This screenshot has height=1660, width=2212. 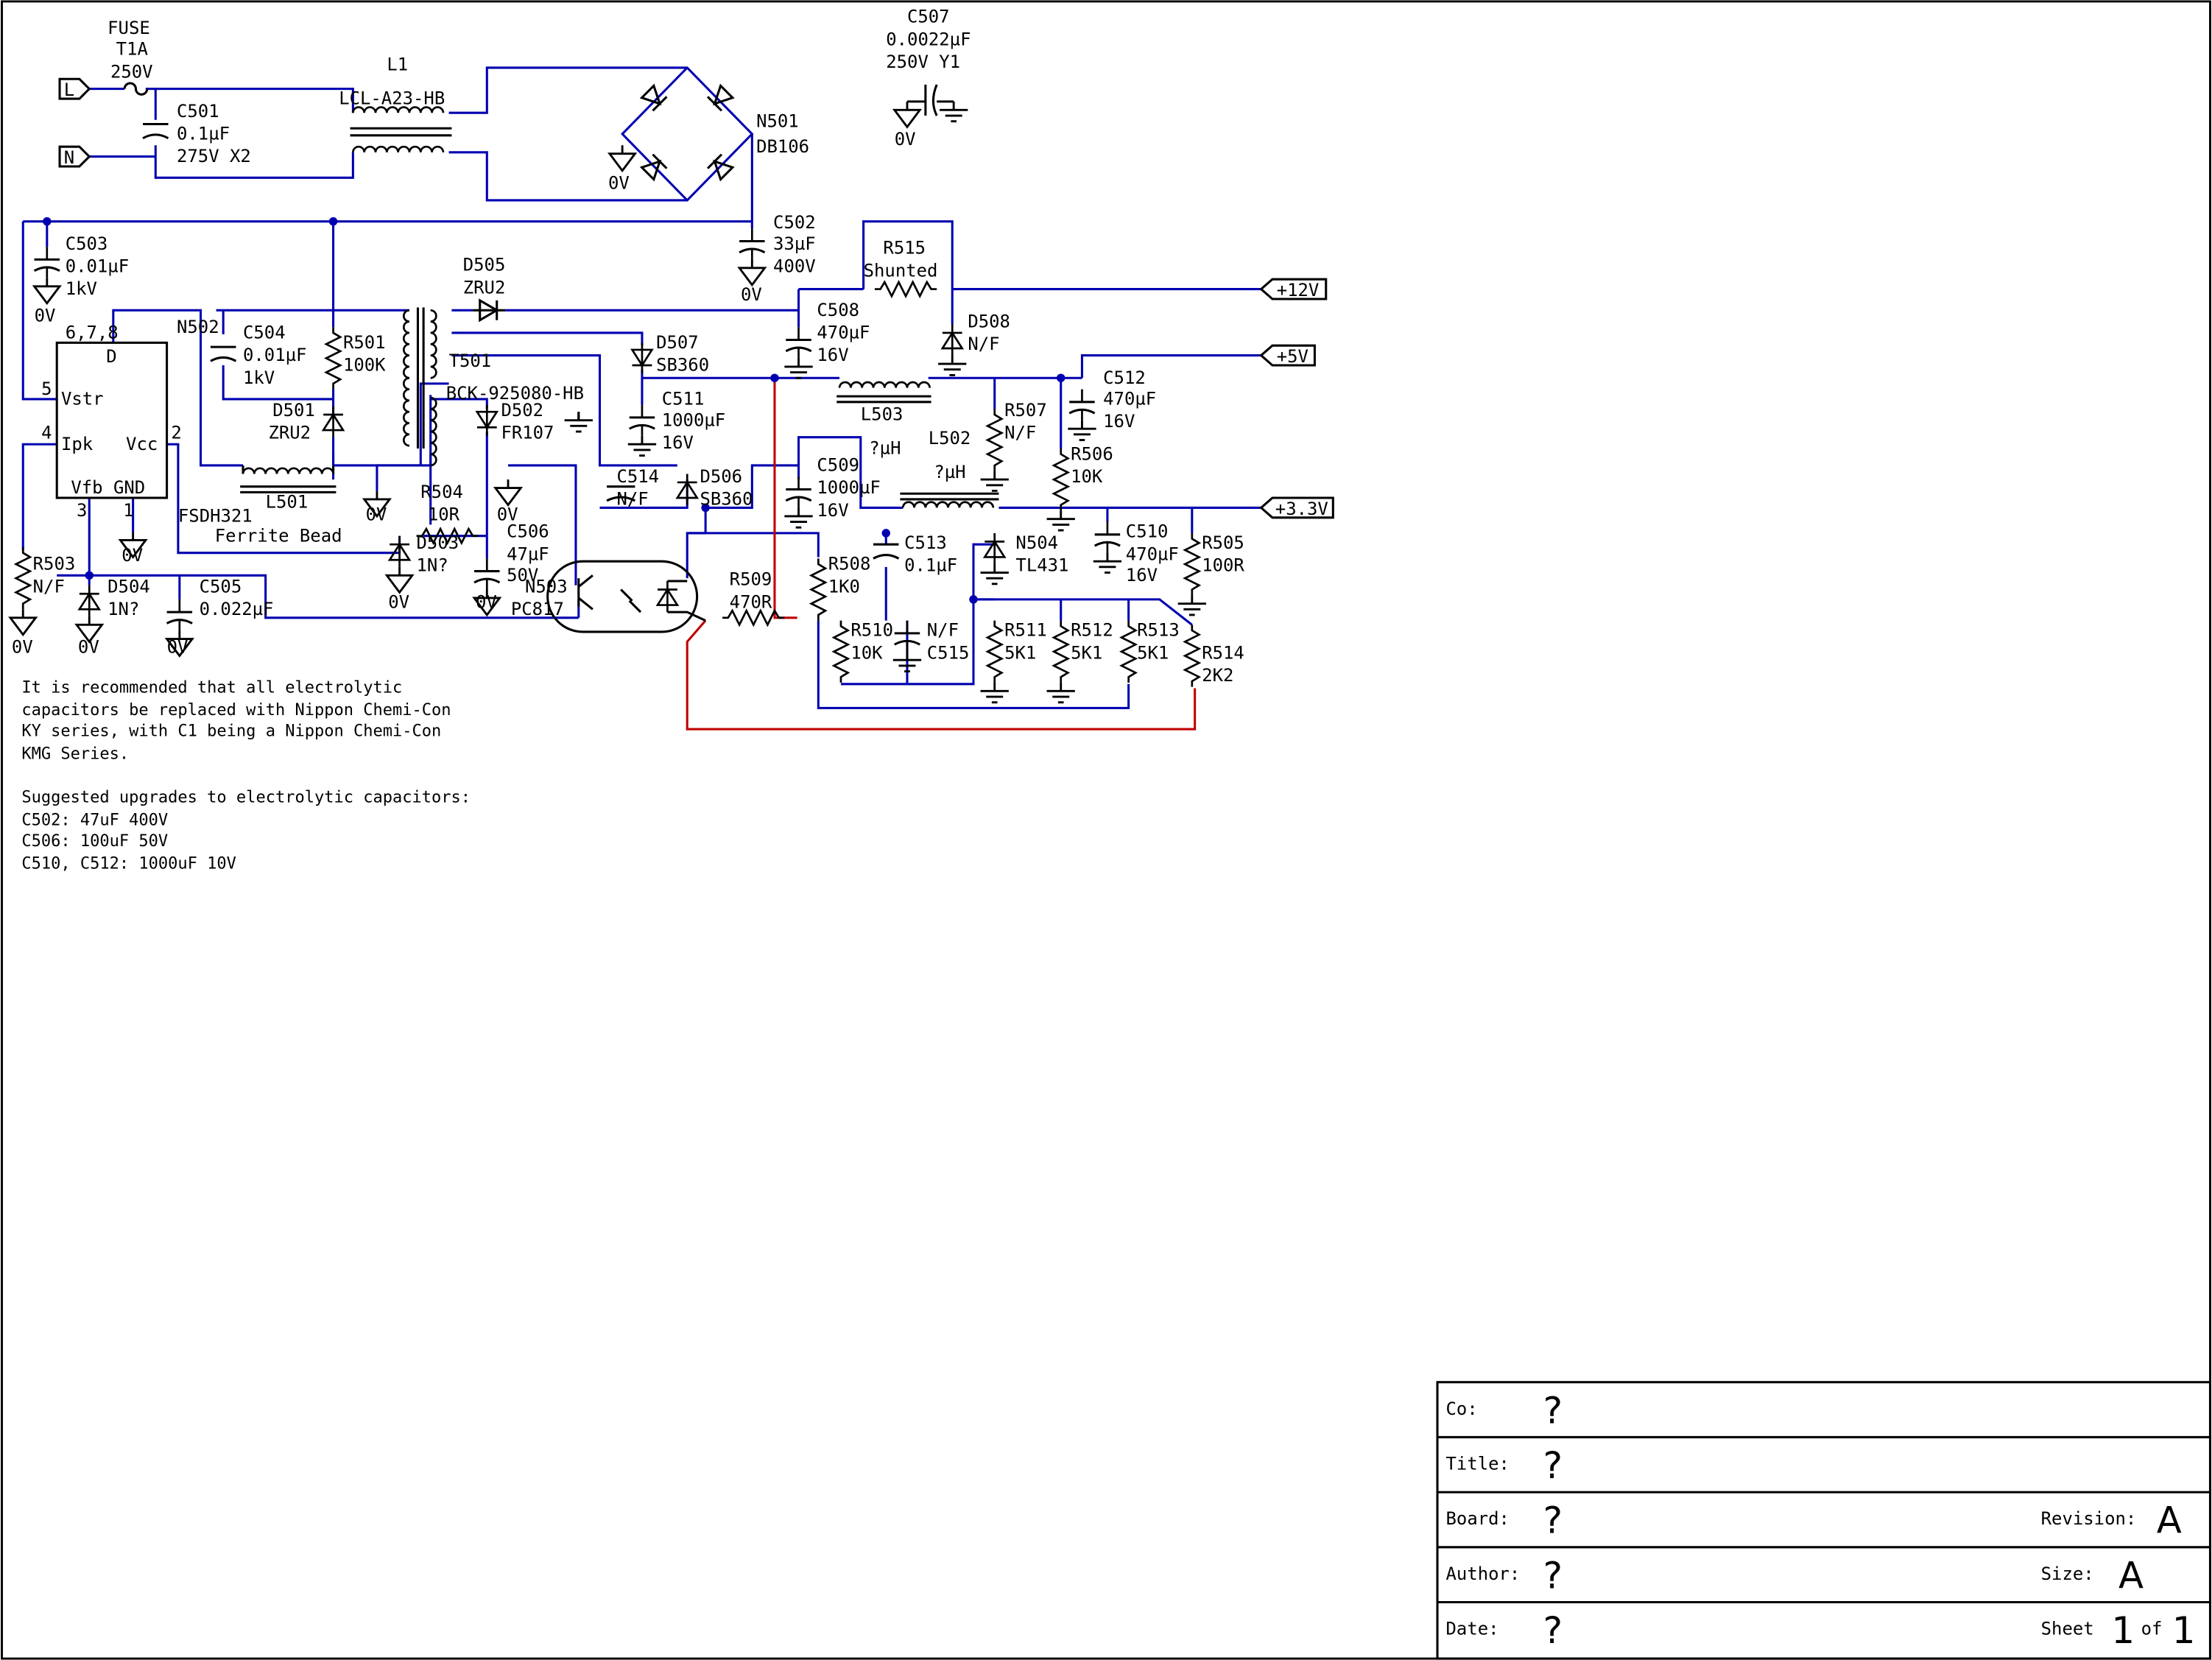 I want to click on d505-part: ZRU2, so click(x=484, y=287).